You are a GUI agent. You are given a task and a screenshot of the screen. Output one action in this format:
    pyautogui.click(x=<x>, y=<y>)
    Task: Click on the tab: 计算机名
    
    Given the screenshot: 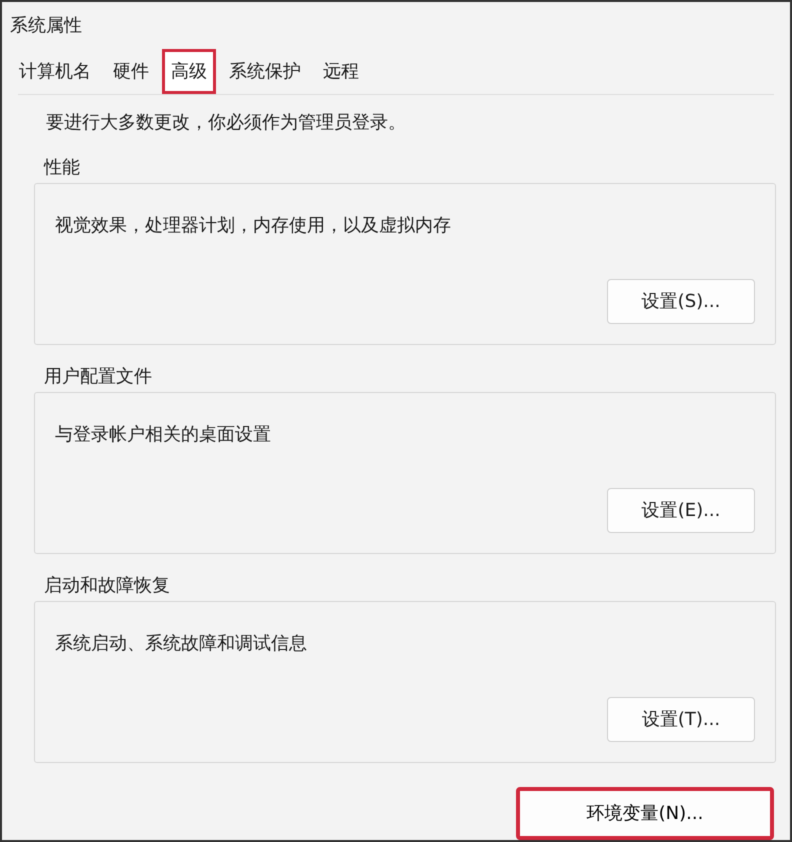 What is the action you would take?
    pyautogui.click(x=55, y=71)
    